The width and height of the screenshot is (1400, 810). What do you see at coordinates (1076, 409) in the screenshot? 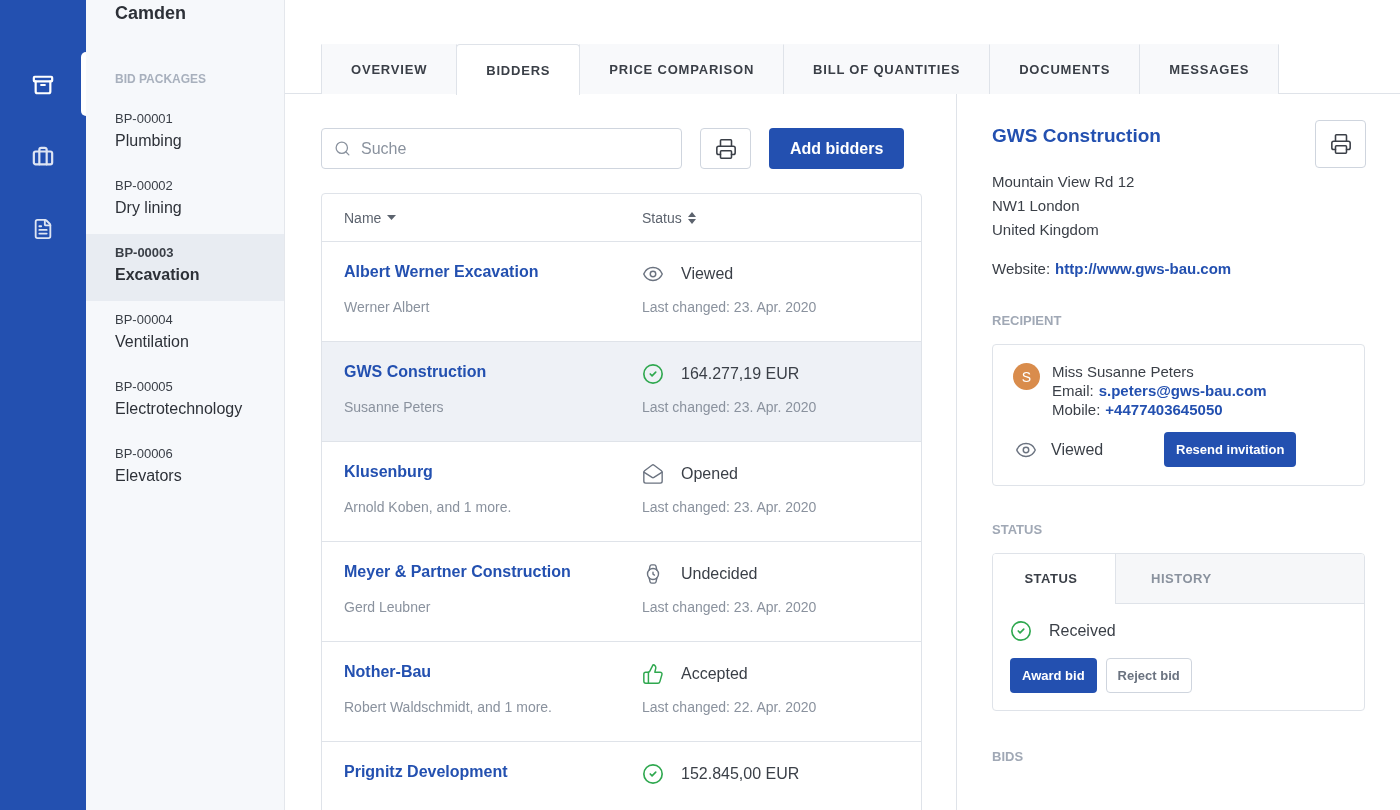
I see `mobile-label: Mobile:` at bounding box center [1076, 409].